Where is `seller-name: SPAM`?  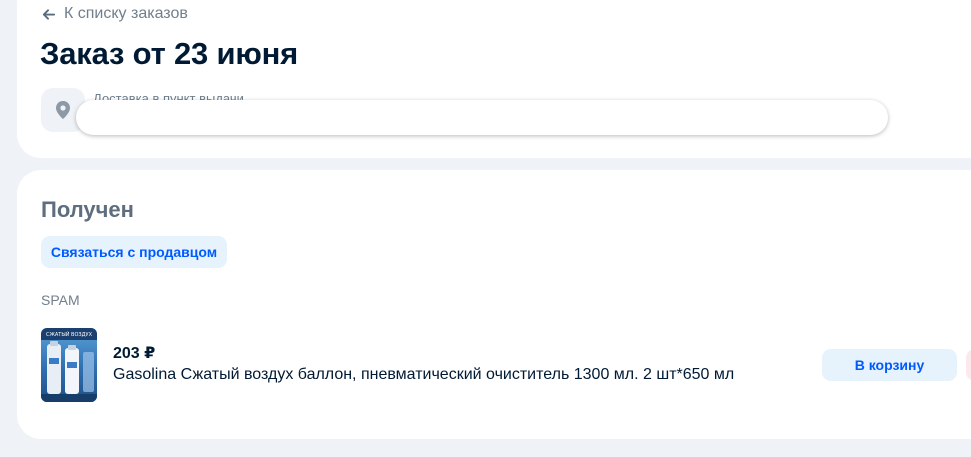
seller-name: SPAM is located at coordinates (60, 300).